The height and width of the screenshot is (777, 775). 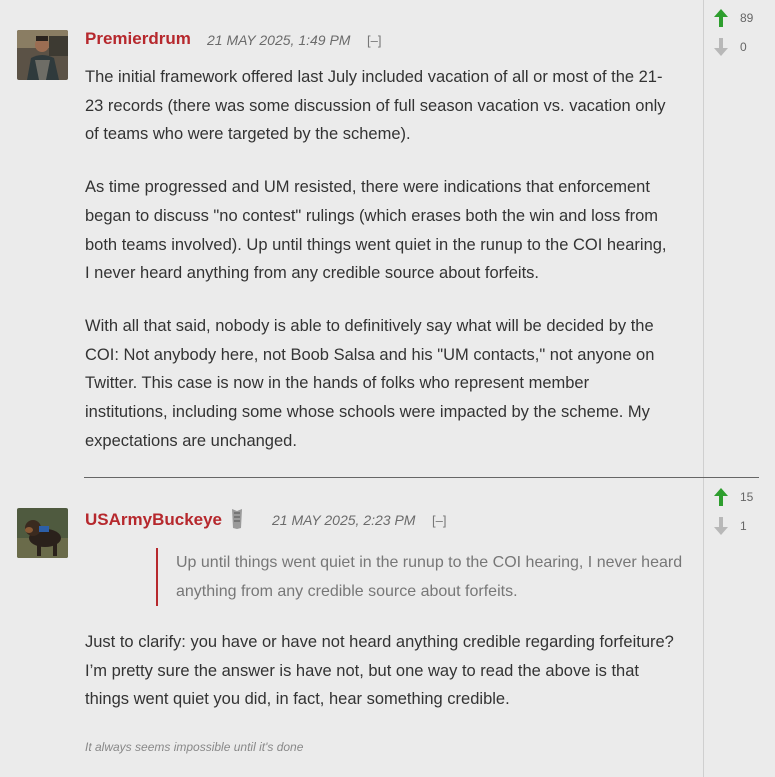 I want to click on upvote-control: 15, so click(x=740, y=497).